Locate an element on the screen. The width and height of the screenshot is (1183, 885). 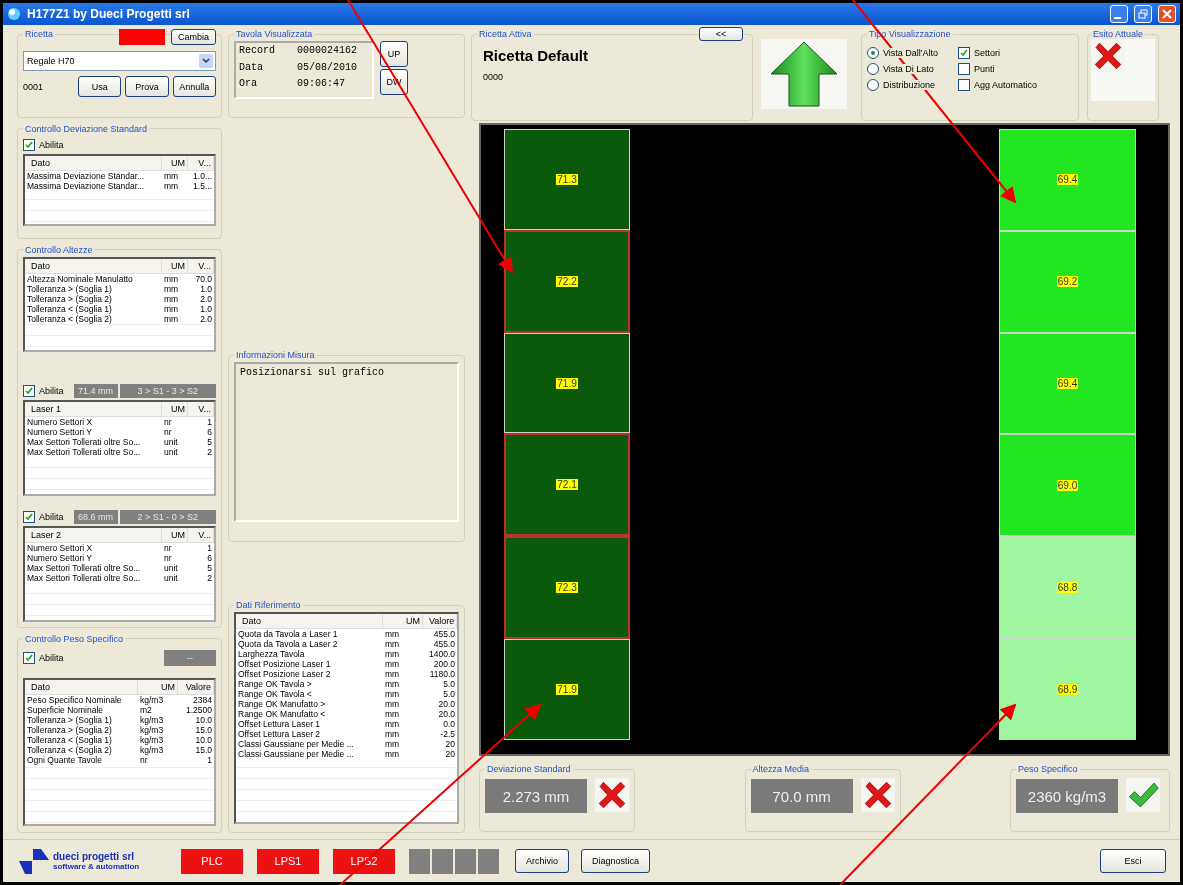
group-title: Controllo Peso Specifico is located at coordinates (74, 638).